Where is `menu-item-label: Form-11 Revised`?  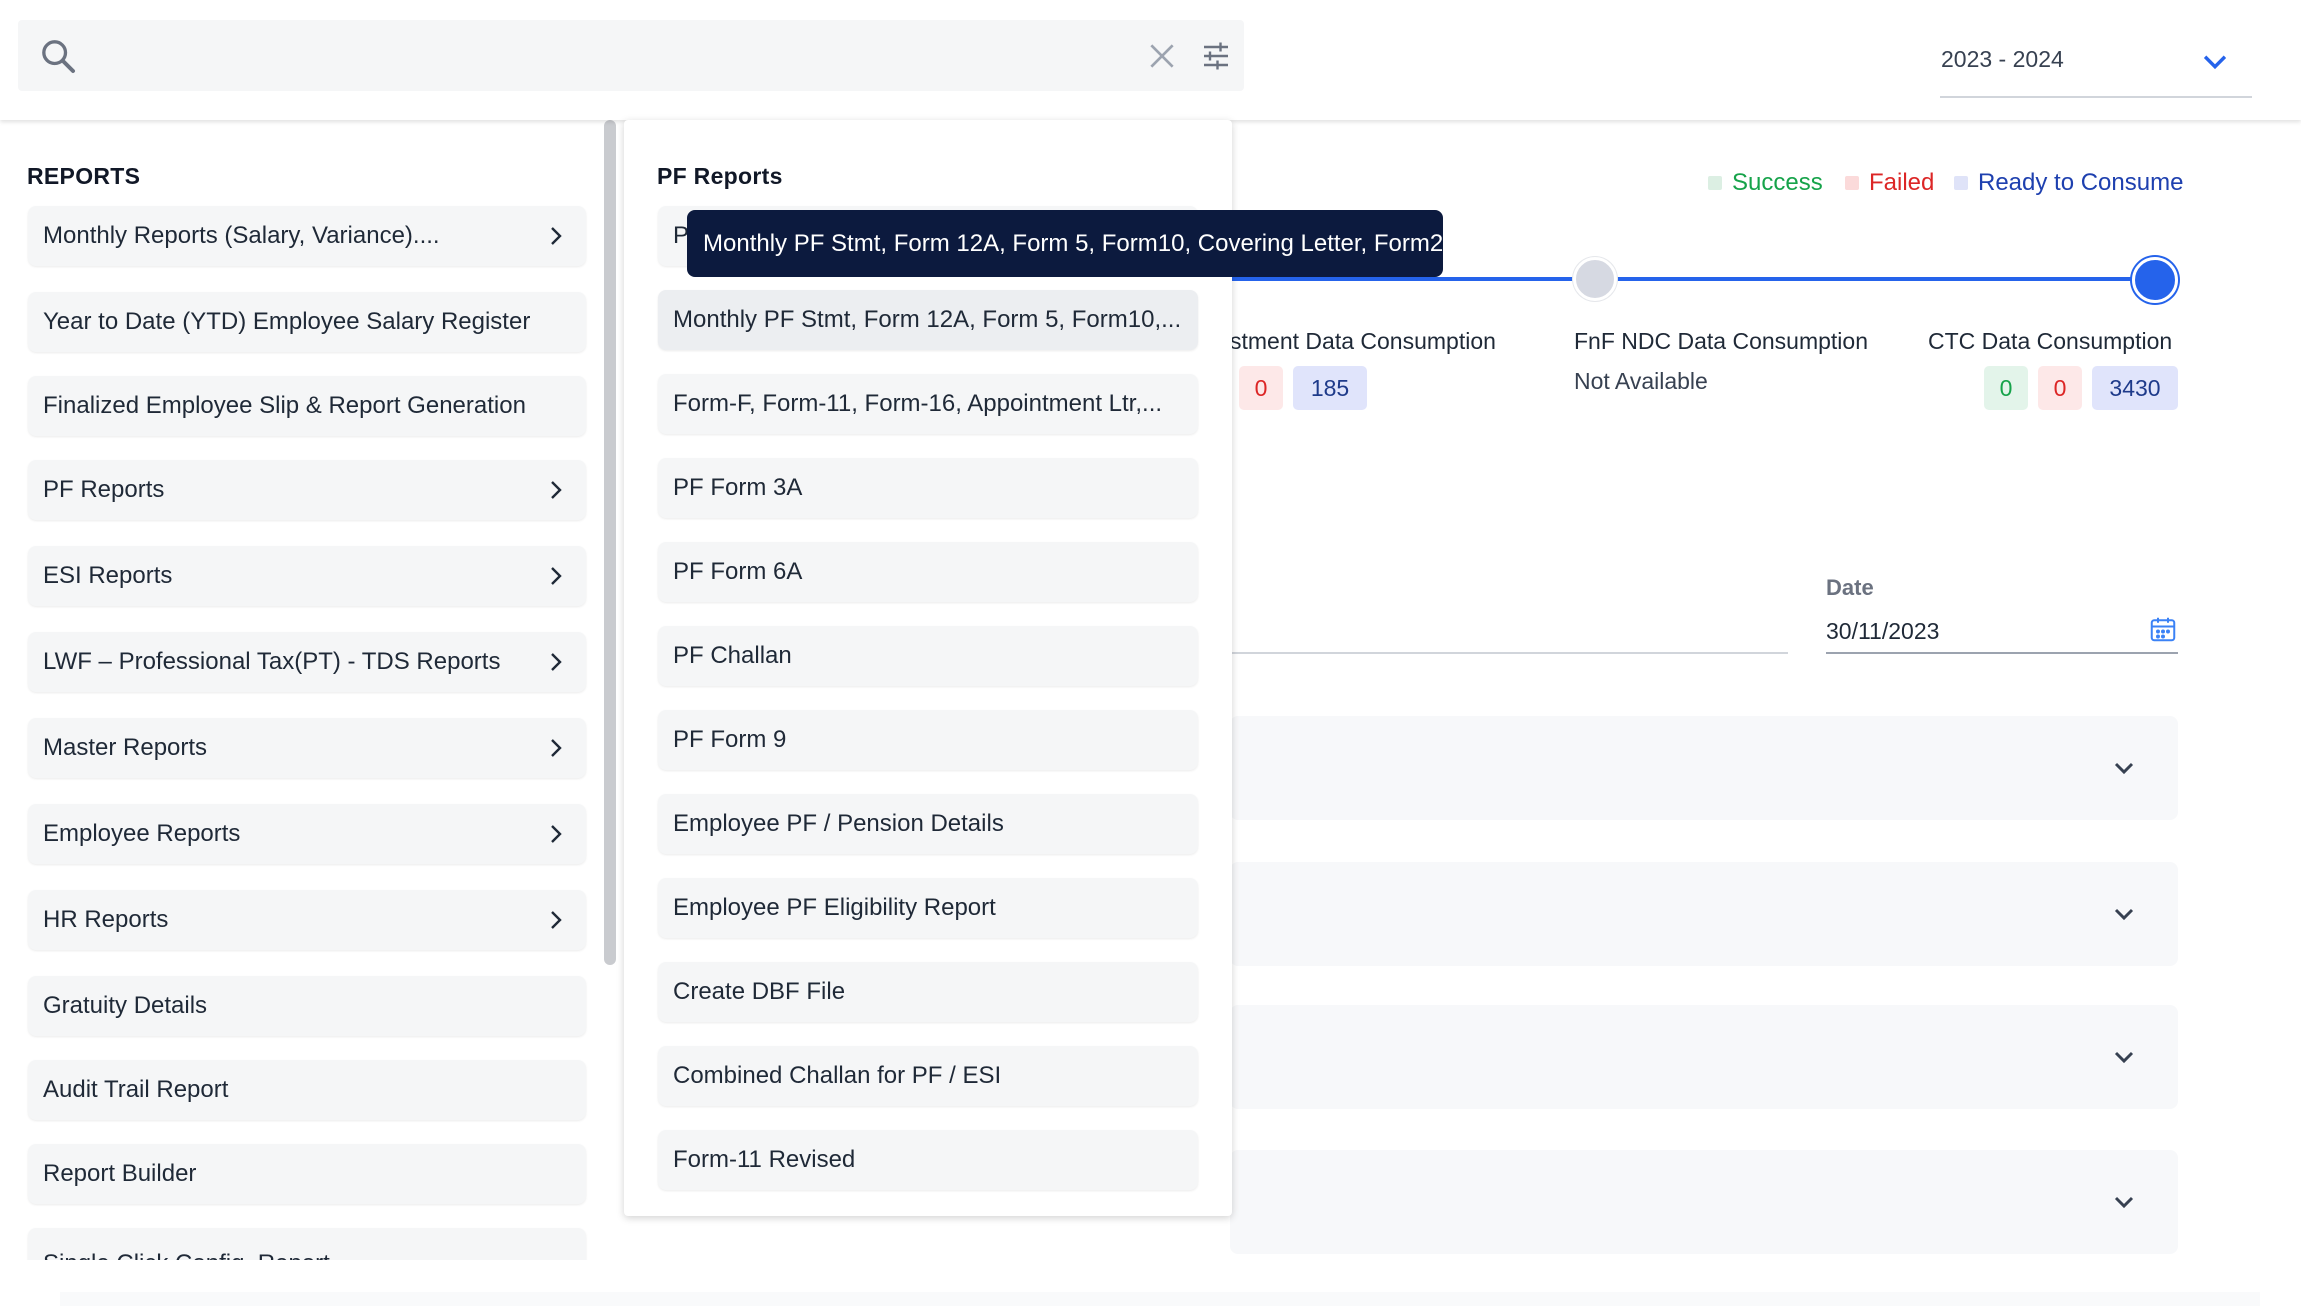
menu-item-label: Form-11 Revised is located at coordinates (764, 1159).